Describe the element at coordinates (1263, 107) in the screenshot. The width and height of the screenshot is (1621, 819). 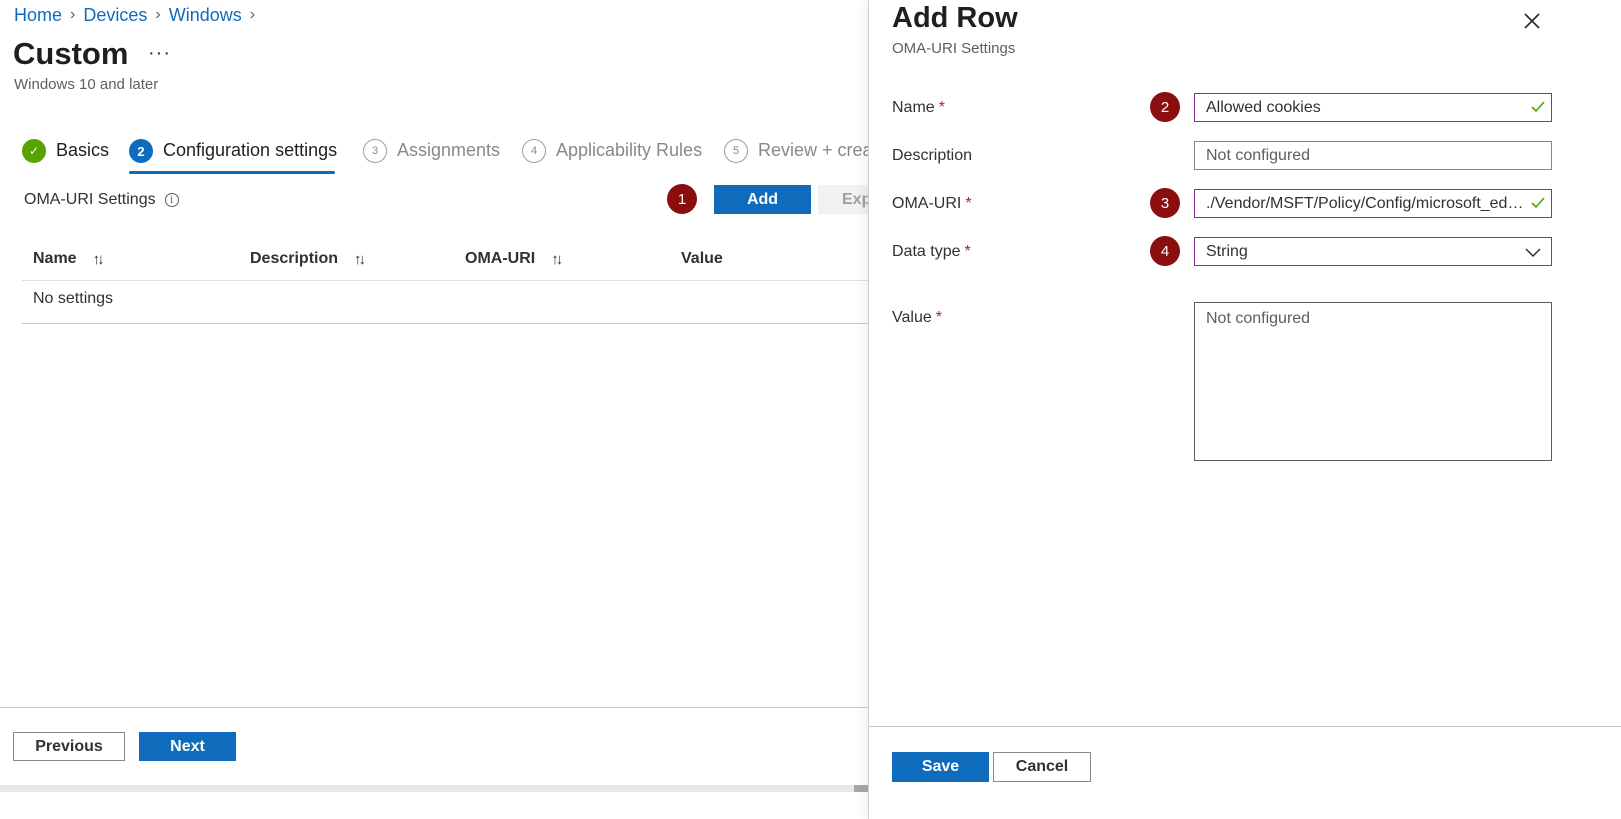
I see `name-input-value: Allowed cookies` at that location.